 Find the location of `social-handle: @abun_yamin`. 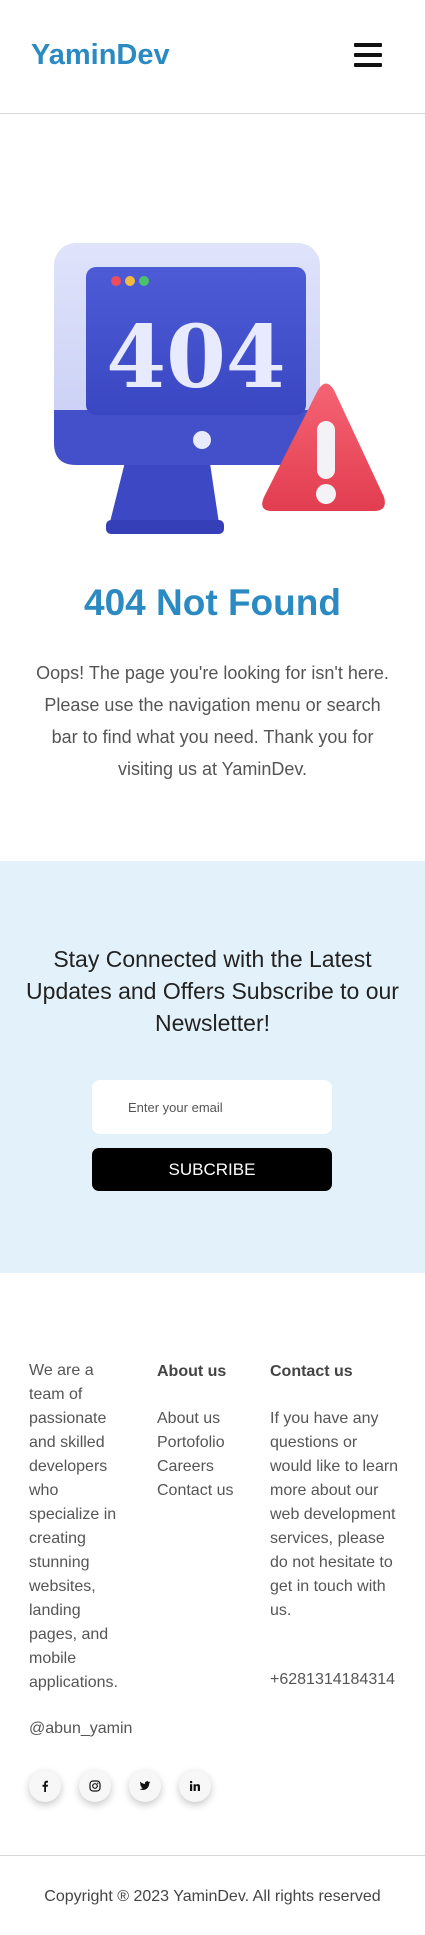

social-handle: @abun_yamin is located at coordinates (81, 1728).